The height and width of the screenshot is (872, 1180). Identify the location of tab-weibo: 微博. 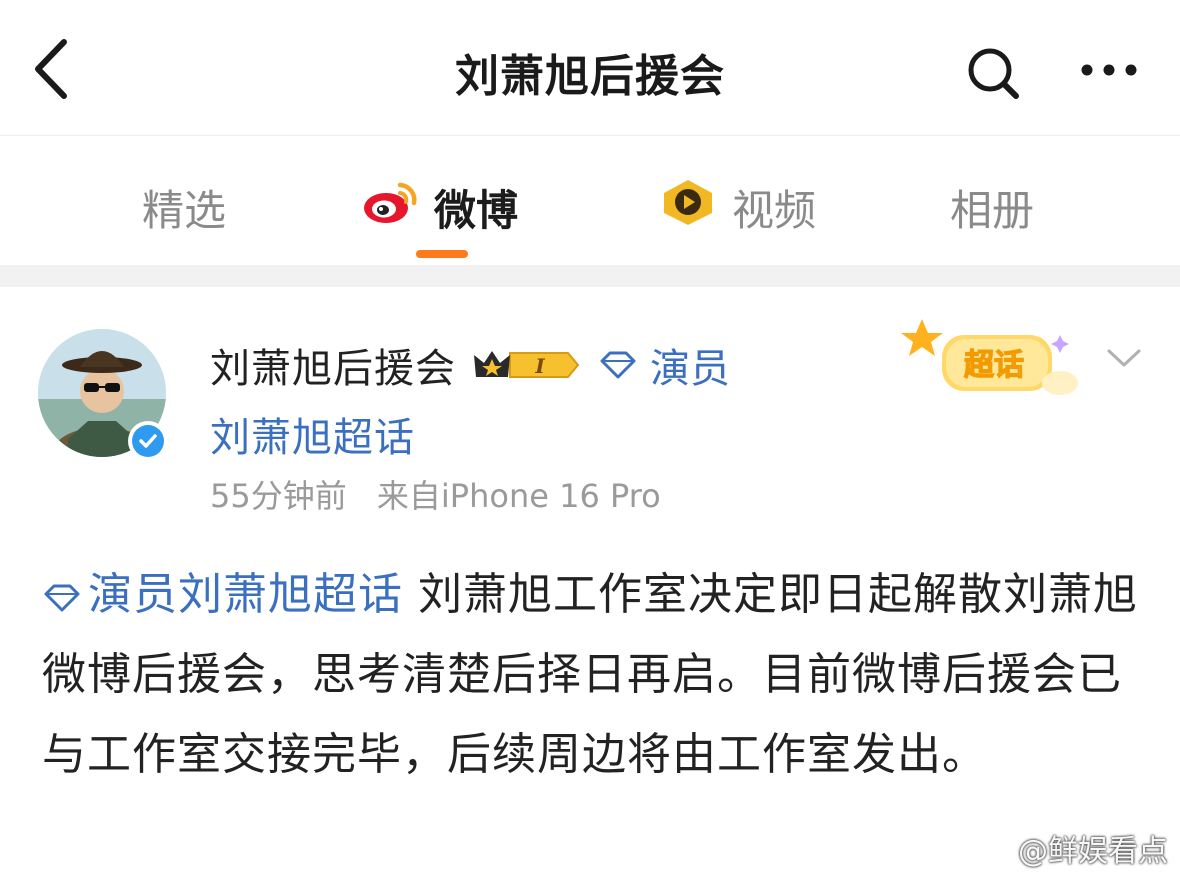
(440, 207).